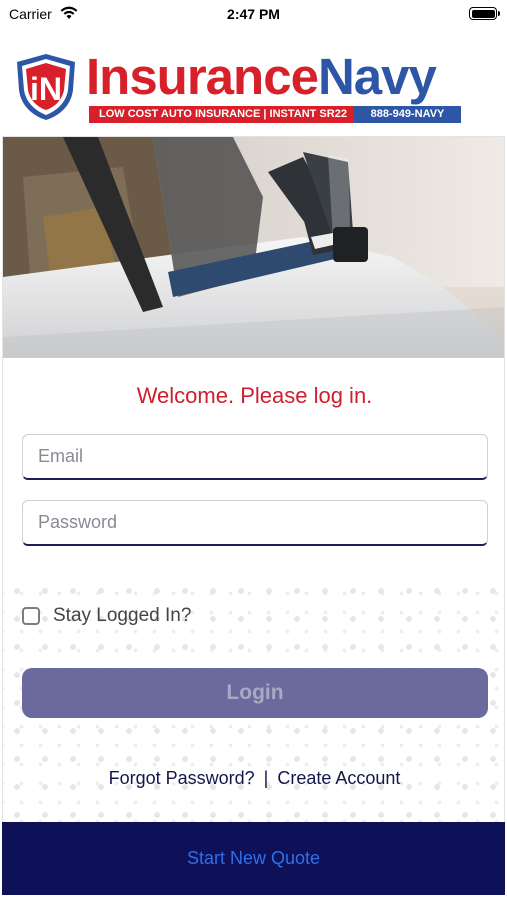  What do you see at coordinates (221, 114) in the screenshot?
I see `tagline-left: LOW COST AUTO INSURANCE | INSTANT SR22` at bounding box center [221, 114].